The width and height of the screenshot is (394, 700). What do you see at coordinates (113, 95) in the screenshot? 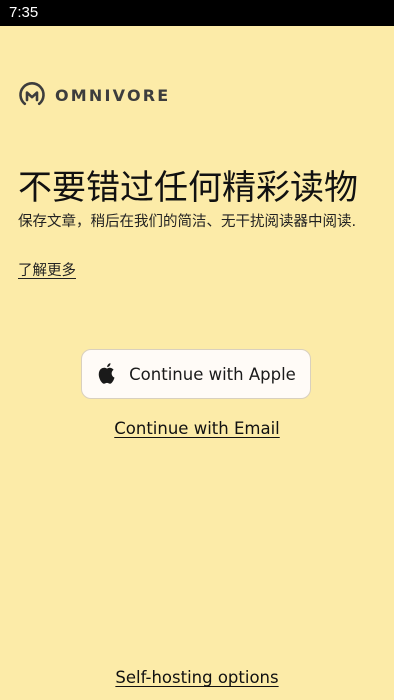
I see `logo-wordmark: OMNIVORE` at bounding box center [113, 95].